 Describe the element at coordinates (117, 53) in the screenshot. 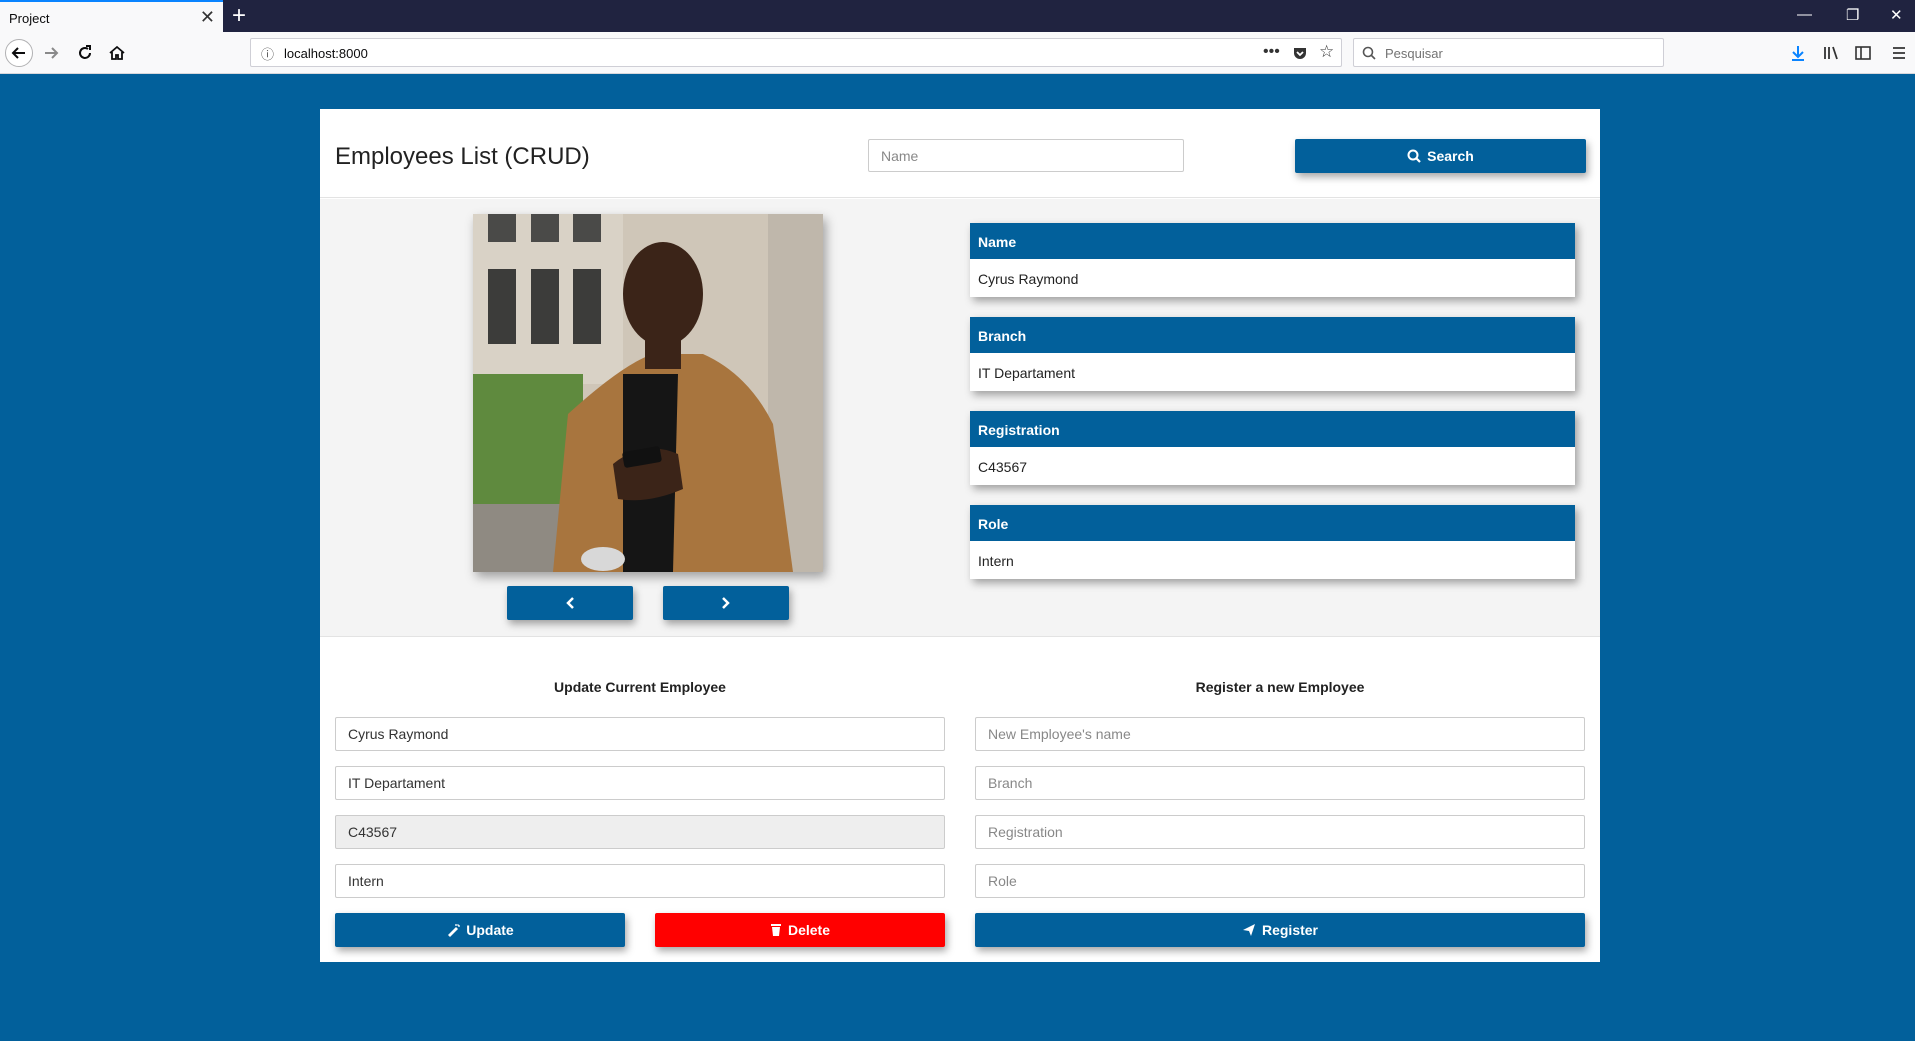

I see `home-icon` at that location.